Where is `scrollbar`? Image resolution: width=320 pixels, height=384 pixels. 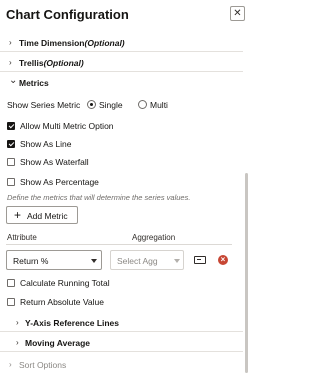 scrollbar is located at coordinates (247, 208).